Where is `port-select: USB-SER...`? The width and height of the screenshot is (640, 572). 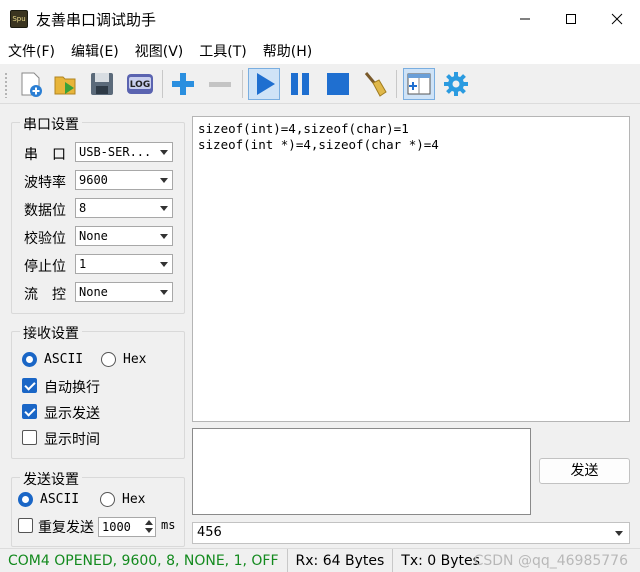
port-select: USB-SER... is located at coordinates (124, 152).